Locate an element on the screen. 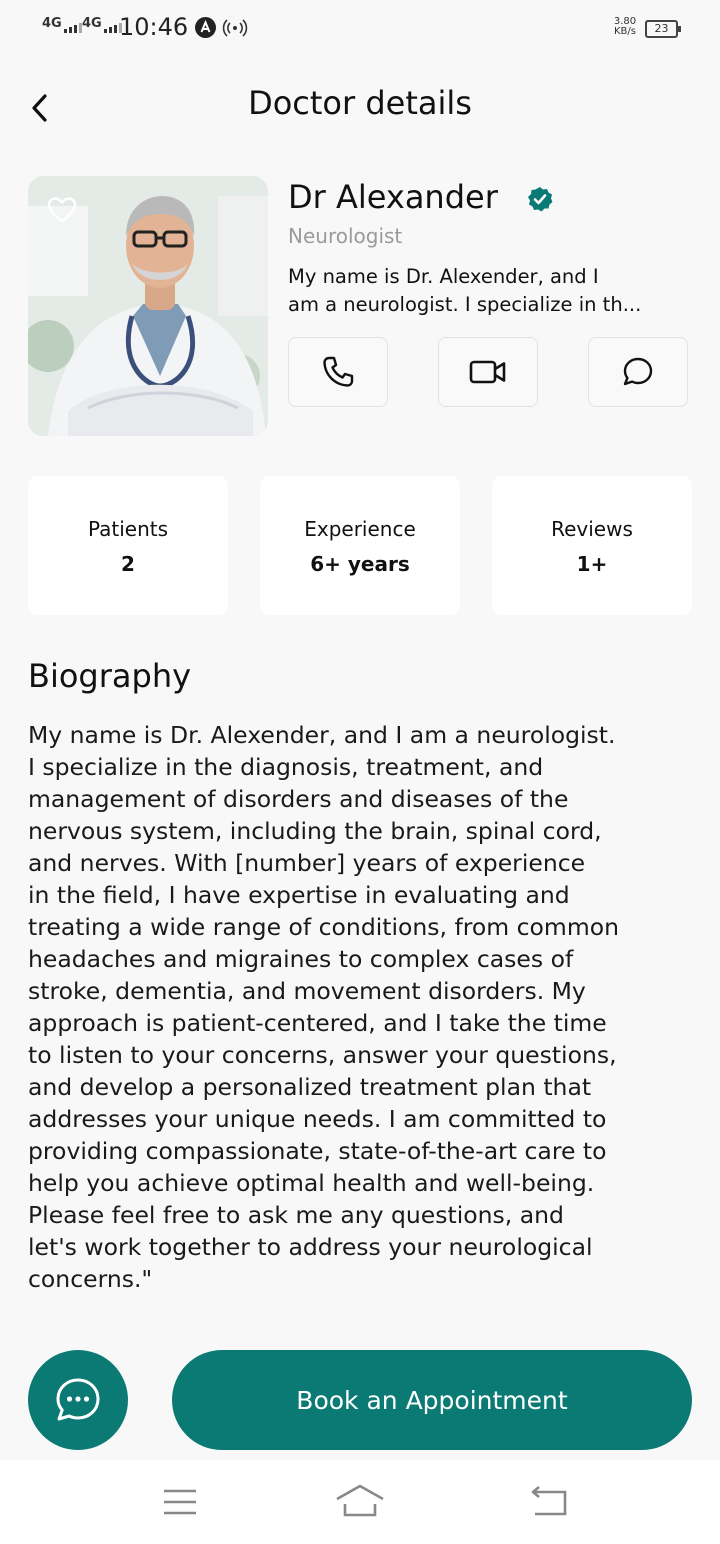 Image resolution: width=720 pixels, height=1544 pixels. hotspot-icon is located at coordinates (235, 30).